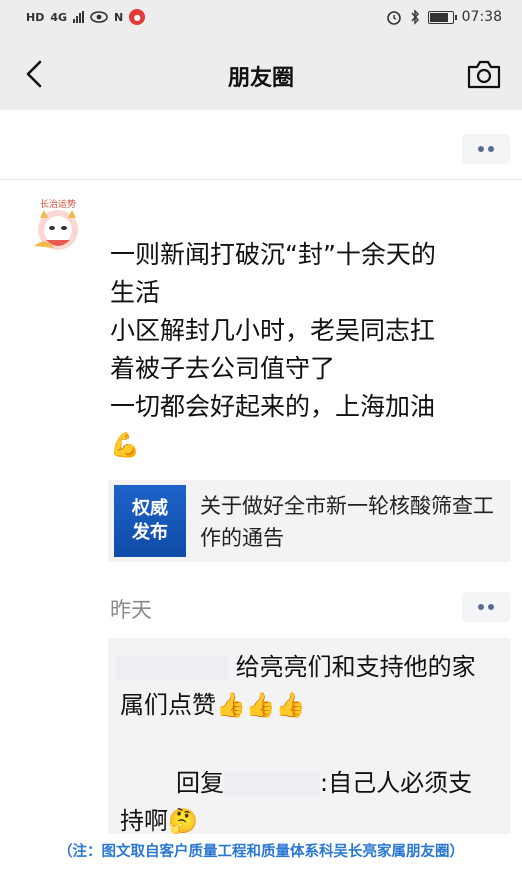 This screenshot has height=872, width=522. Describe the element at coordinates (273, 254) in the screenshot. I see `post-line-1: 一则新闻打破沉“封”十余天的` at that location.